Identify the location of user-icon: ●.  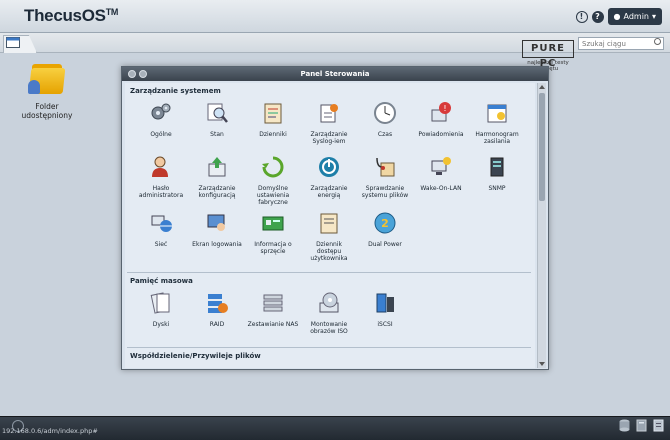
(617, 16).